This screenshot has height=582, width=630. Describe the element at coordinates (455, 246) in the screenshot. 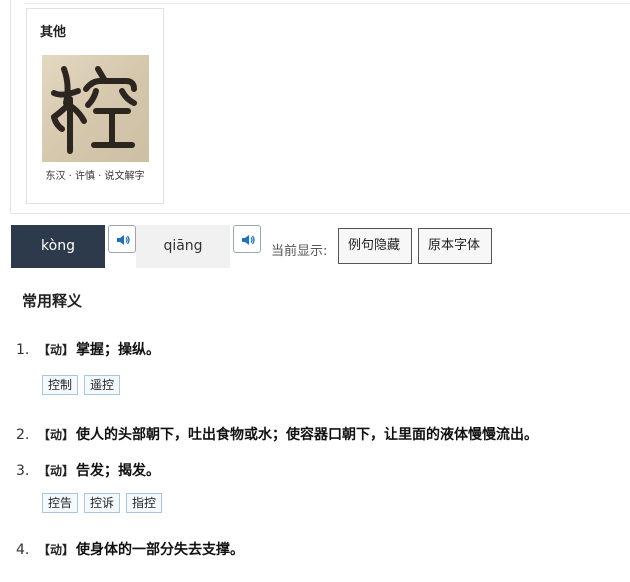

I see `original-font-button: 原本字体` at that location.